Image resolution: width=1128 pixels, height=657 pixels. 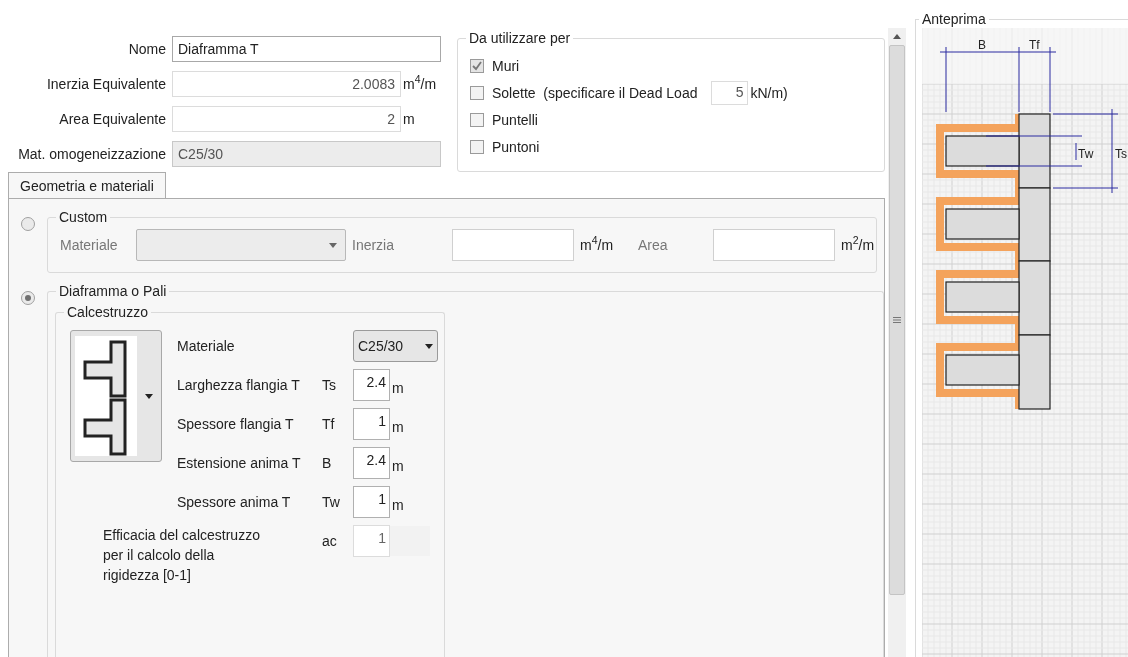 I want to click on inertia-field, so click(x=513, y=245).